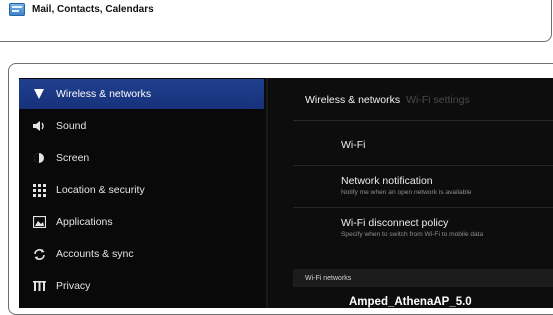 The image size is (553, 315). What do you see at coordinates (39, 158) in the screenshot?
I see `brightness-icon` at bounding box center [39, 158].